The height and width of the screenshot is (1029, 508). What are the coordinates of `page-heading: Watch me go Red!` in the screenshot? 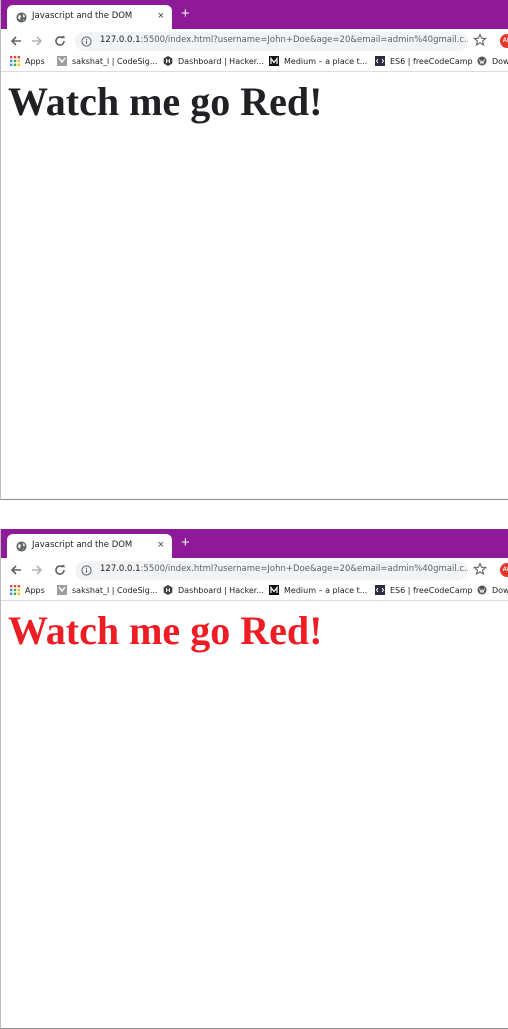 It's located at (165, 101).